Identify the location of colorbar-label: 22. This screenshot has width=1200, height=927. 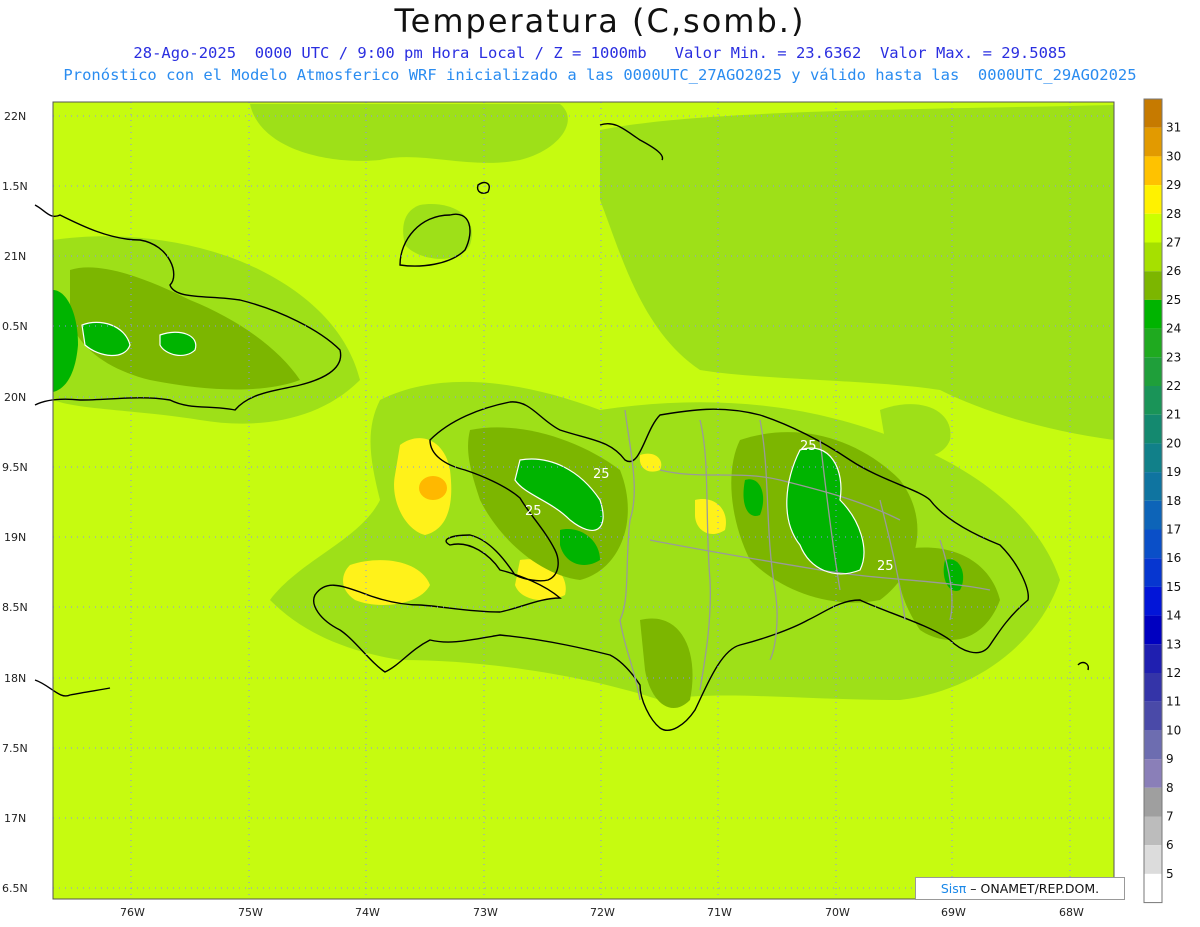
(1173, 386).